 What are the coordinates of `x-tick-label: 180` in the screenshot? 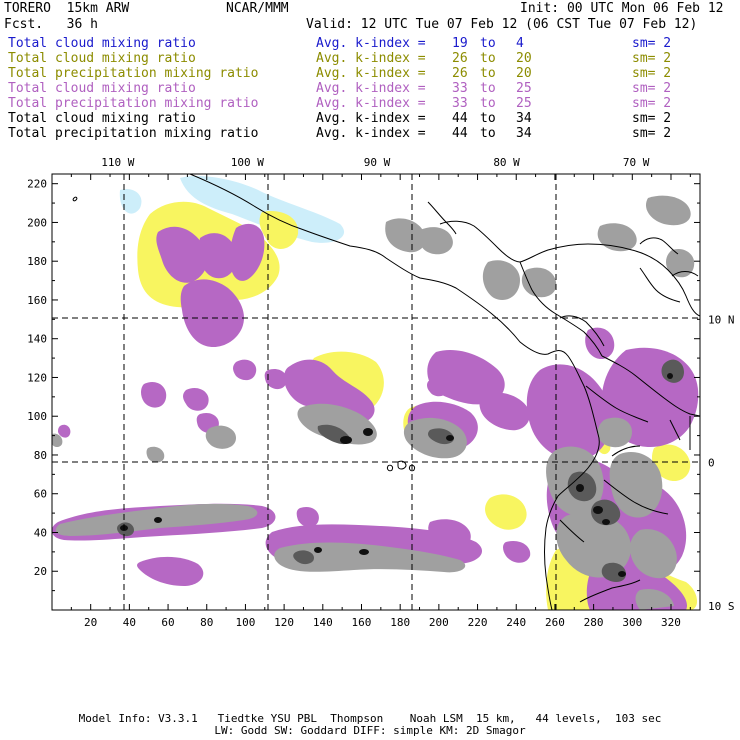 It's located at (400, 622).